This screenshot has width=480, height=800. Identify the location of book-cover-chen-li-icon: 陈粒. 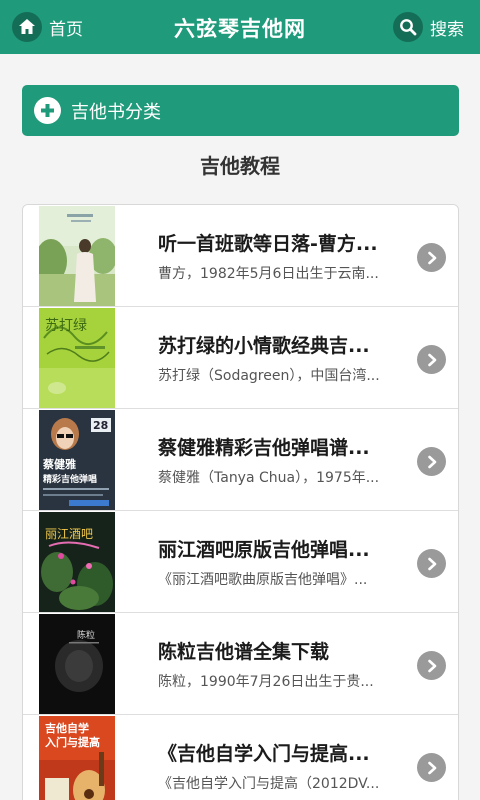
(77, 664).